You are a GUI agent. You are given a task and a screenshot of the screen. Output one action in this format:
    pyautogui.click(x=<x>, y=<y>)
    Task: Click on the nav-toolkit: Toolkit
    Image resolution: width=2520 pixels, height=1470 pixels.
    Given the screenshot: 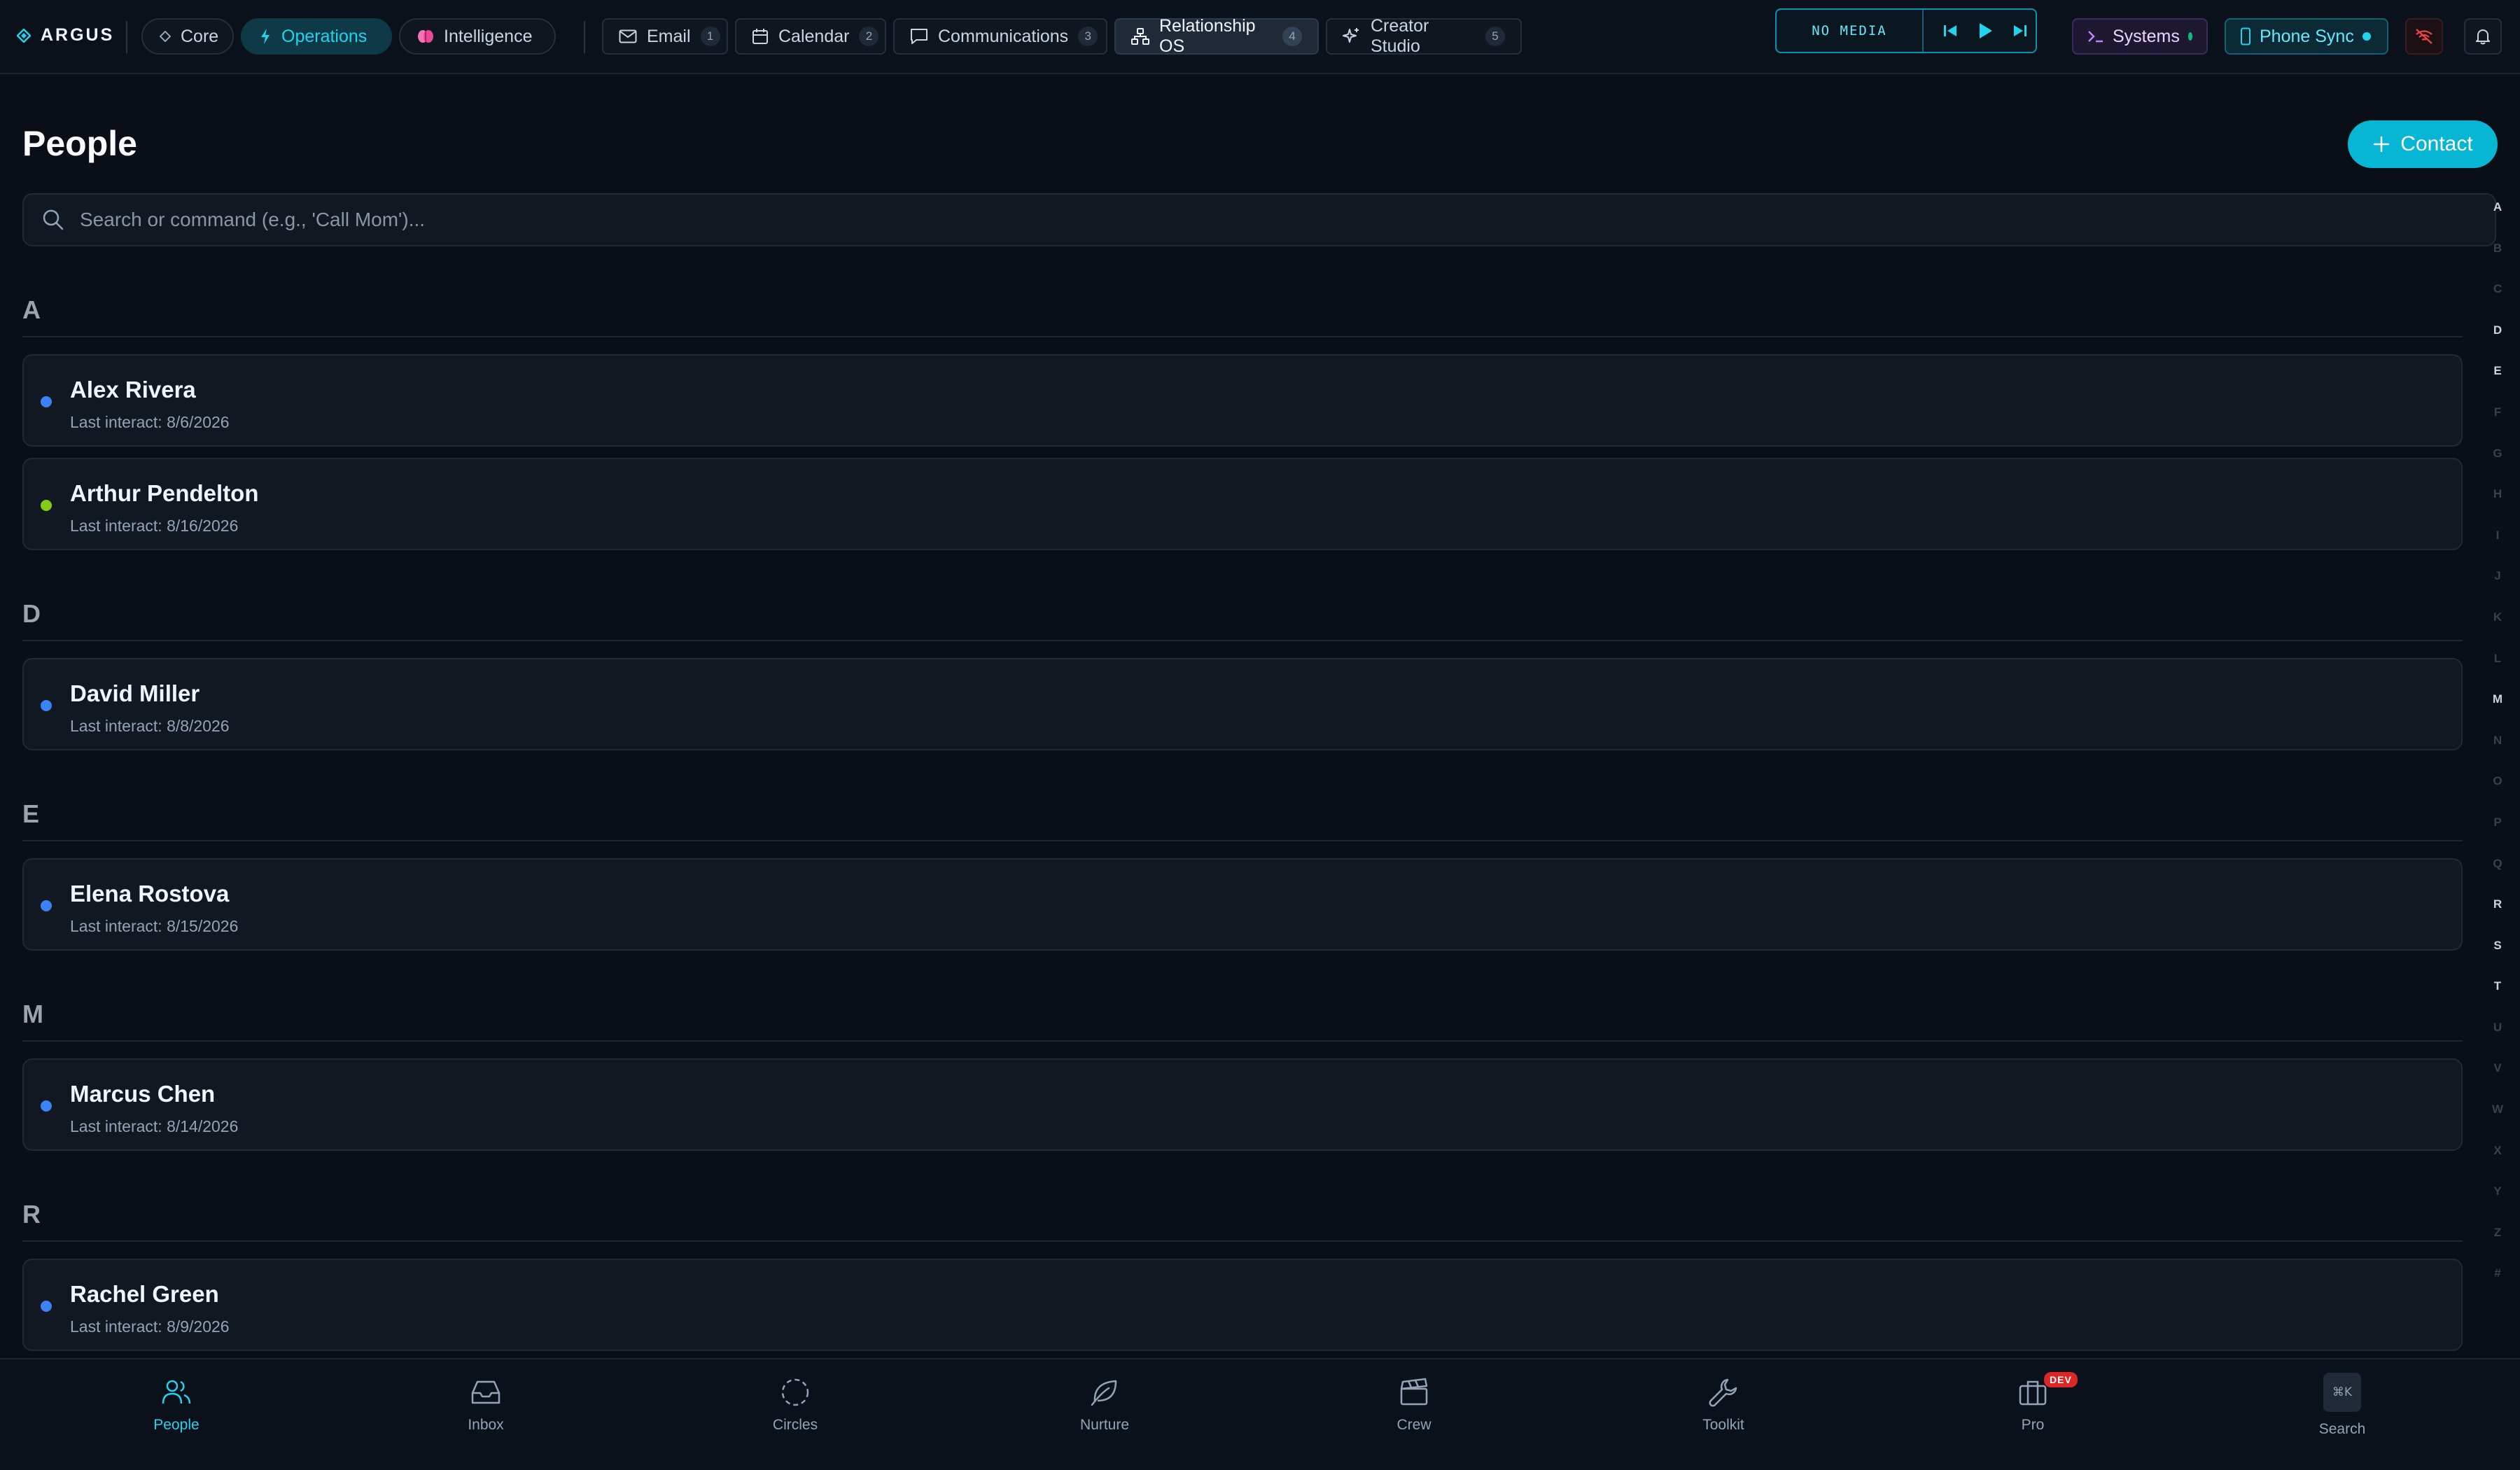 What is the action you would take?
    pyautogui.click(x=1723, y=1404)
    